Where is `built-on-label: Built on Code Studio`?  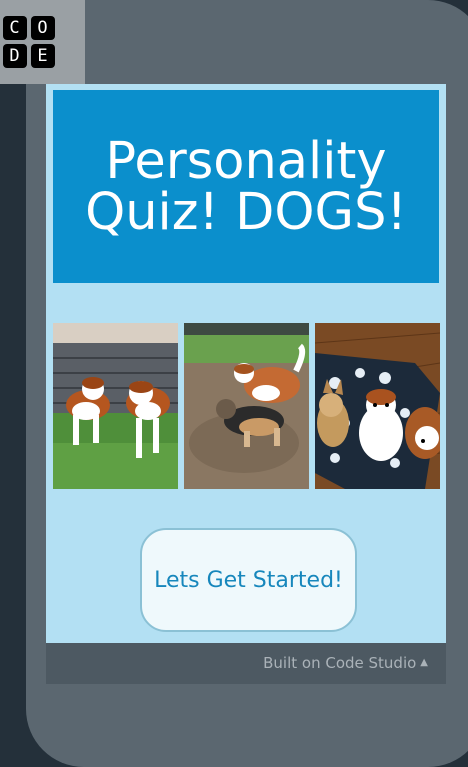 built-on-label: Built on Code Studio is located at coordinates (340, 663).